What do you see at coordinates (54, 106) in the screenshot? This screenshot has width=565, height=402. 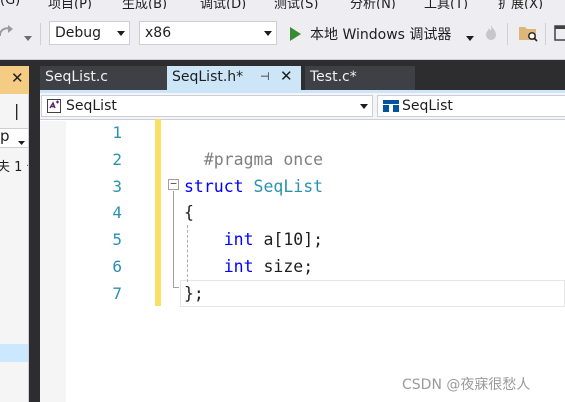 I see `project-icon` at bounding box center [54, 106].